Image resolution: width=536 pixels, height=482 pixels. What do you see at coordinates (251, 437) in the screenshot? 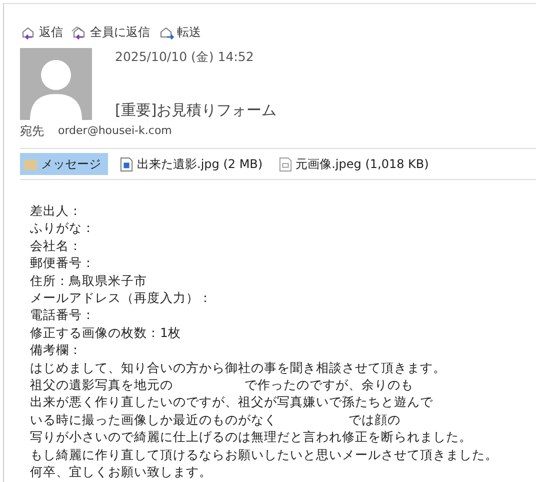
I see `body-line: 写りが小さいので綺麗に仕上げるのは無理だと言われ修正を断られました。` at bounding box center [251, 437].